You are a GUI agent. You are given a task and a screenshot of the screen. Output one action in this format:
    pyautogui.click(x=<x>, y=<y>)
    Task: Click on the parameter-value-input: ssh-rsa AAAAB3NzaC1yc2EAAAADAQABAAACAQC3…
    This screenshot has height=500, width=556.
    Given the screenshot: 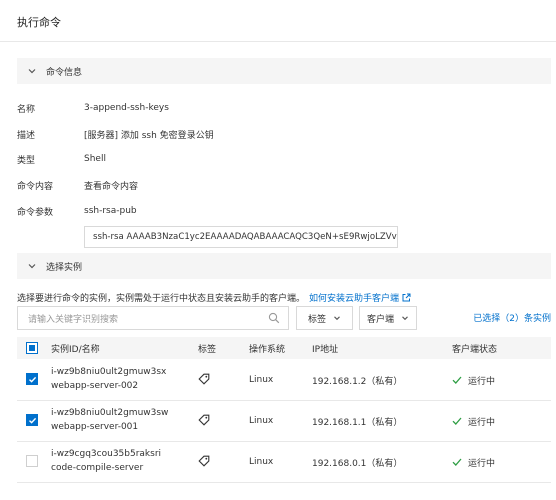 What is the action you would take?
    pyautogui.click(x=241, y=237)
    